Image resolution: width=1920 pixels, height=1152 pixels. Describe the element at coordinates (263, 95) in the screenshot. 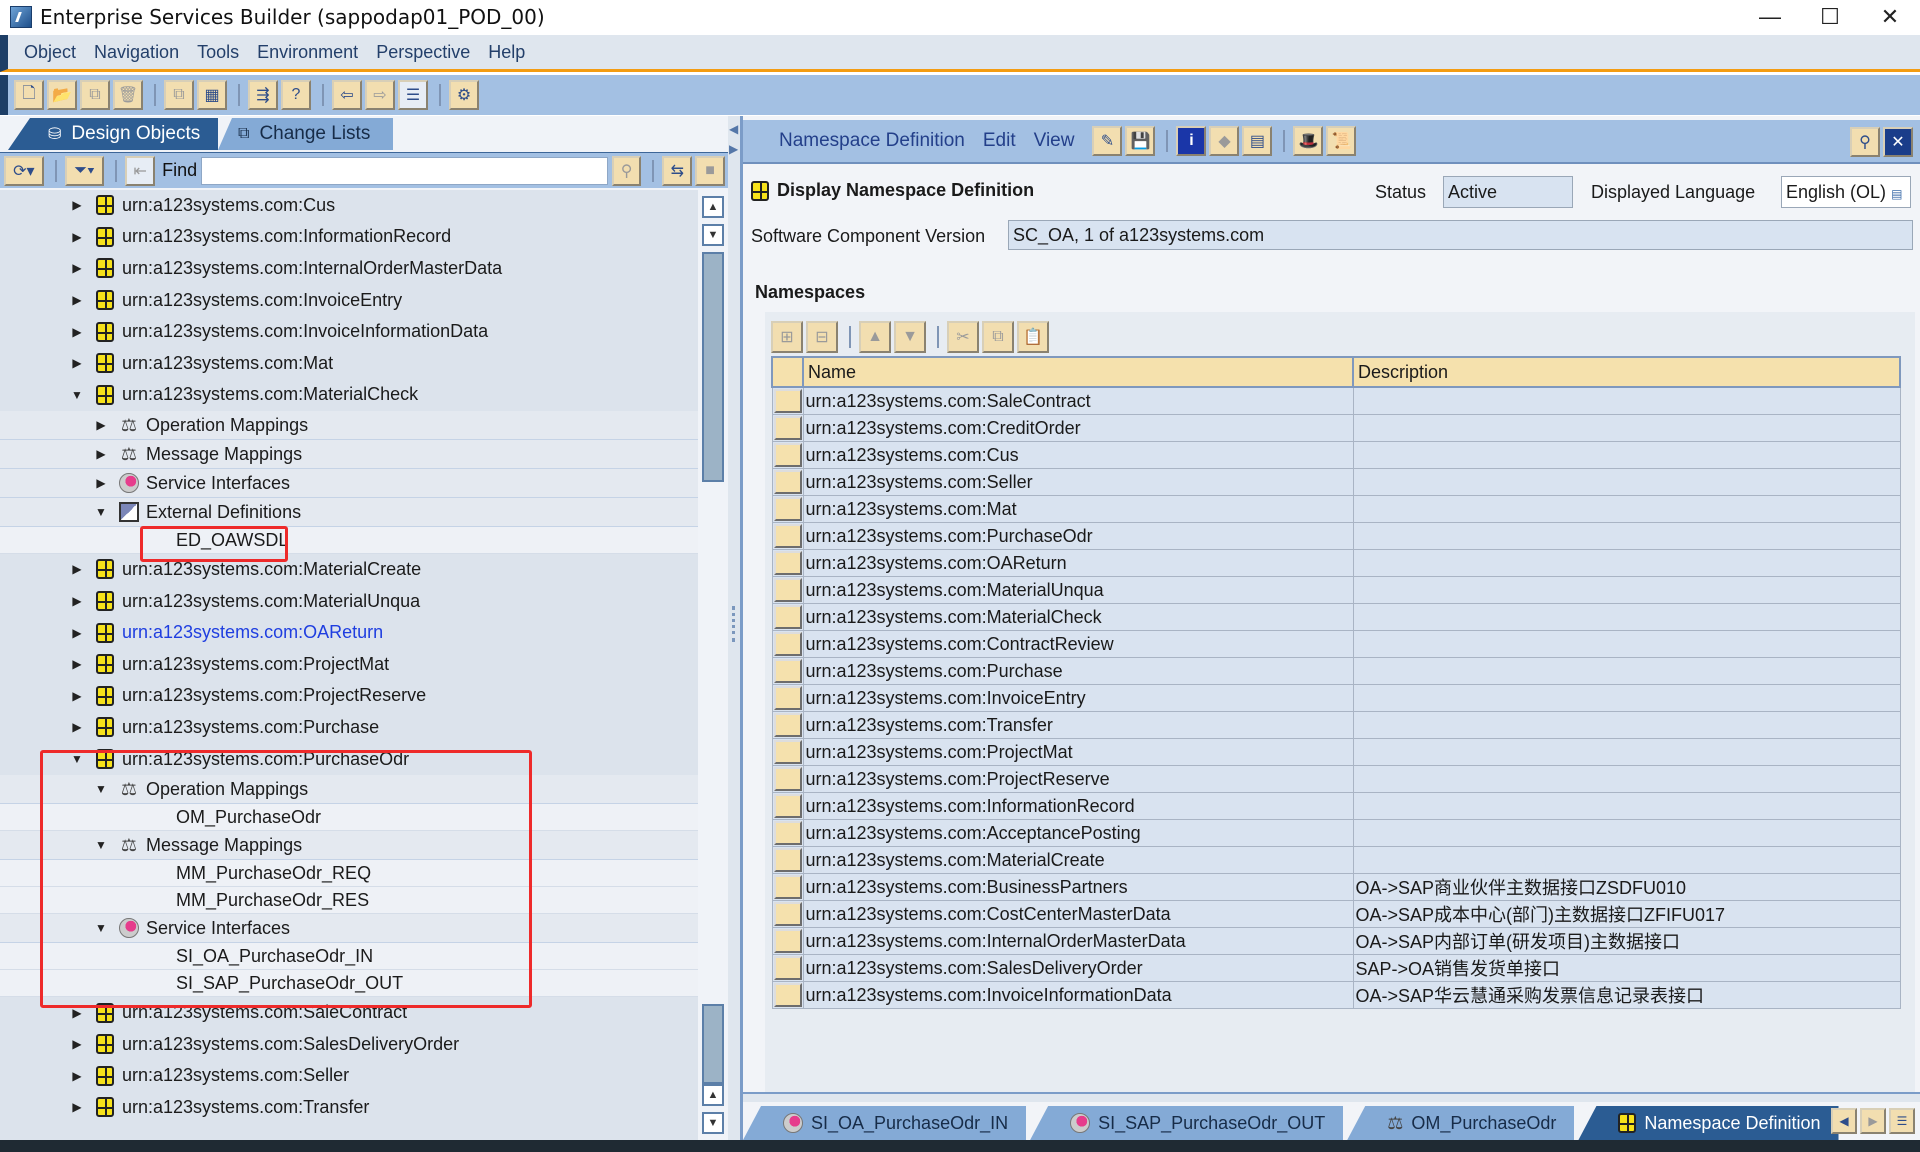

I see `where-used-button: ⇶` at that location.